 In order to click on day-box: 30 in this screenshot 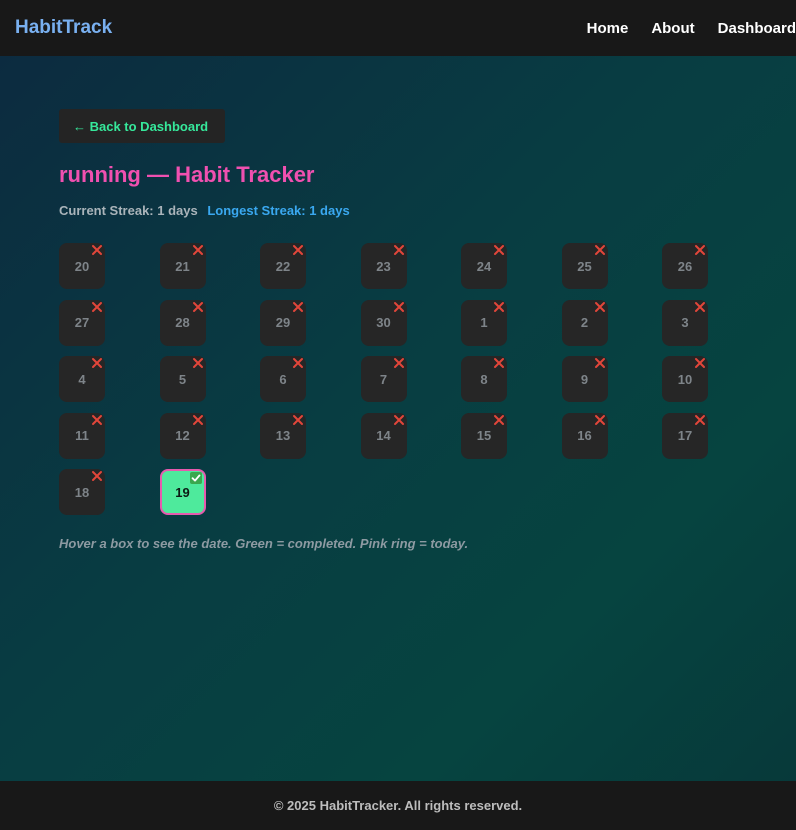, I will do `click(383, 322)`.